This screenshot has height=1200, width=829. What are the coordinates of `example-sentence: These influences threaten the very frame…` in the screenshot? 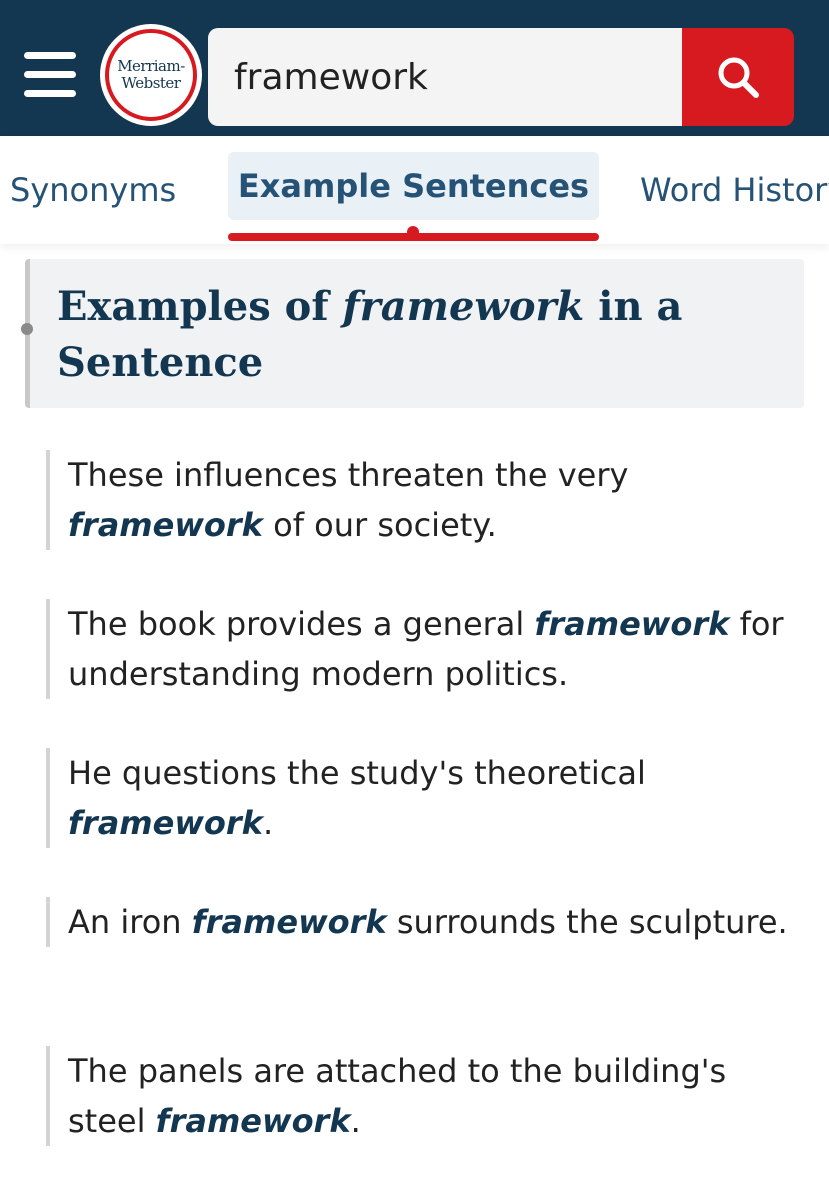 It's located at (426, 500).